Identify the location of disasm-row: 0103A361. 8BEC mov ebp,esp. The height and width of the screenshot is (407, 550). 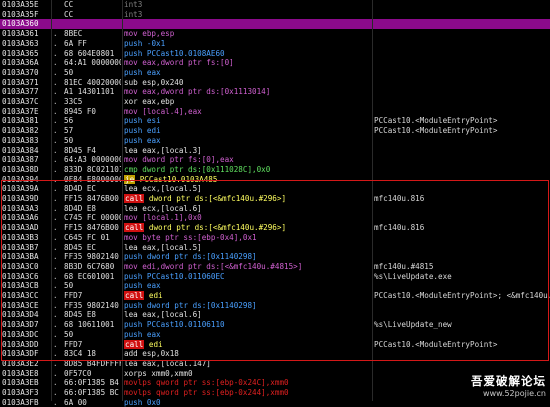
(275, 34).